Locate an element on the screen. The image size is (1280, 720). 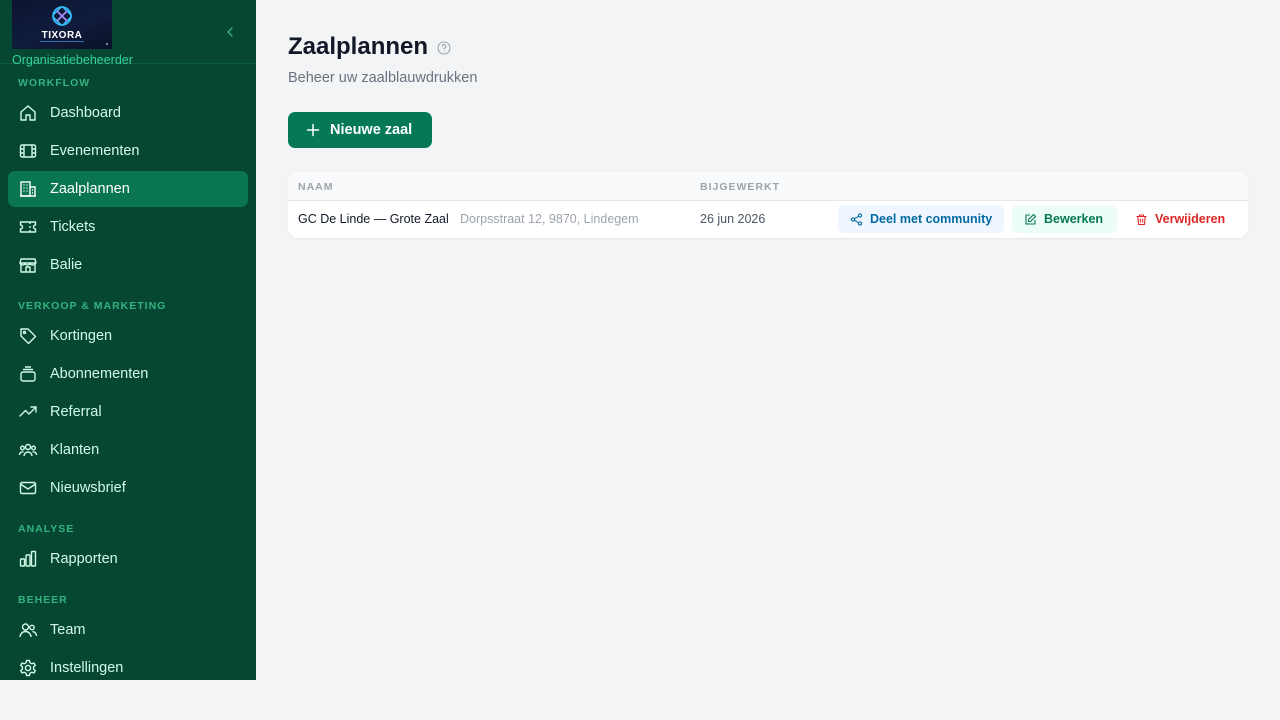
trash-icon is located at coordinates (1141, 219).